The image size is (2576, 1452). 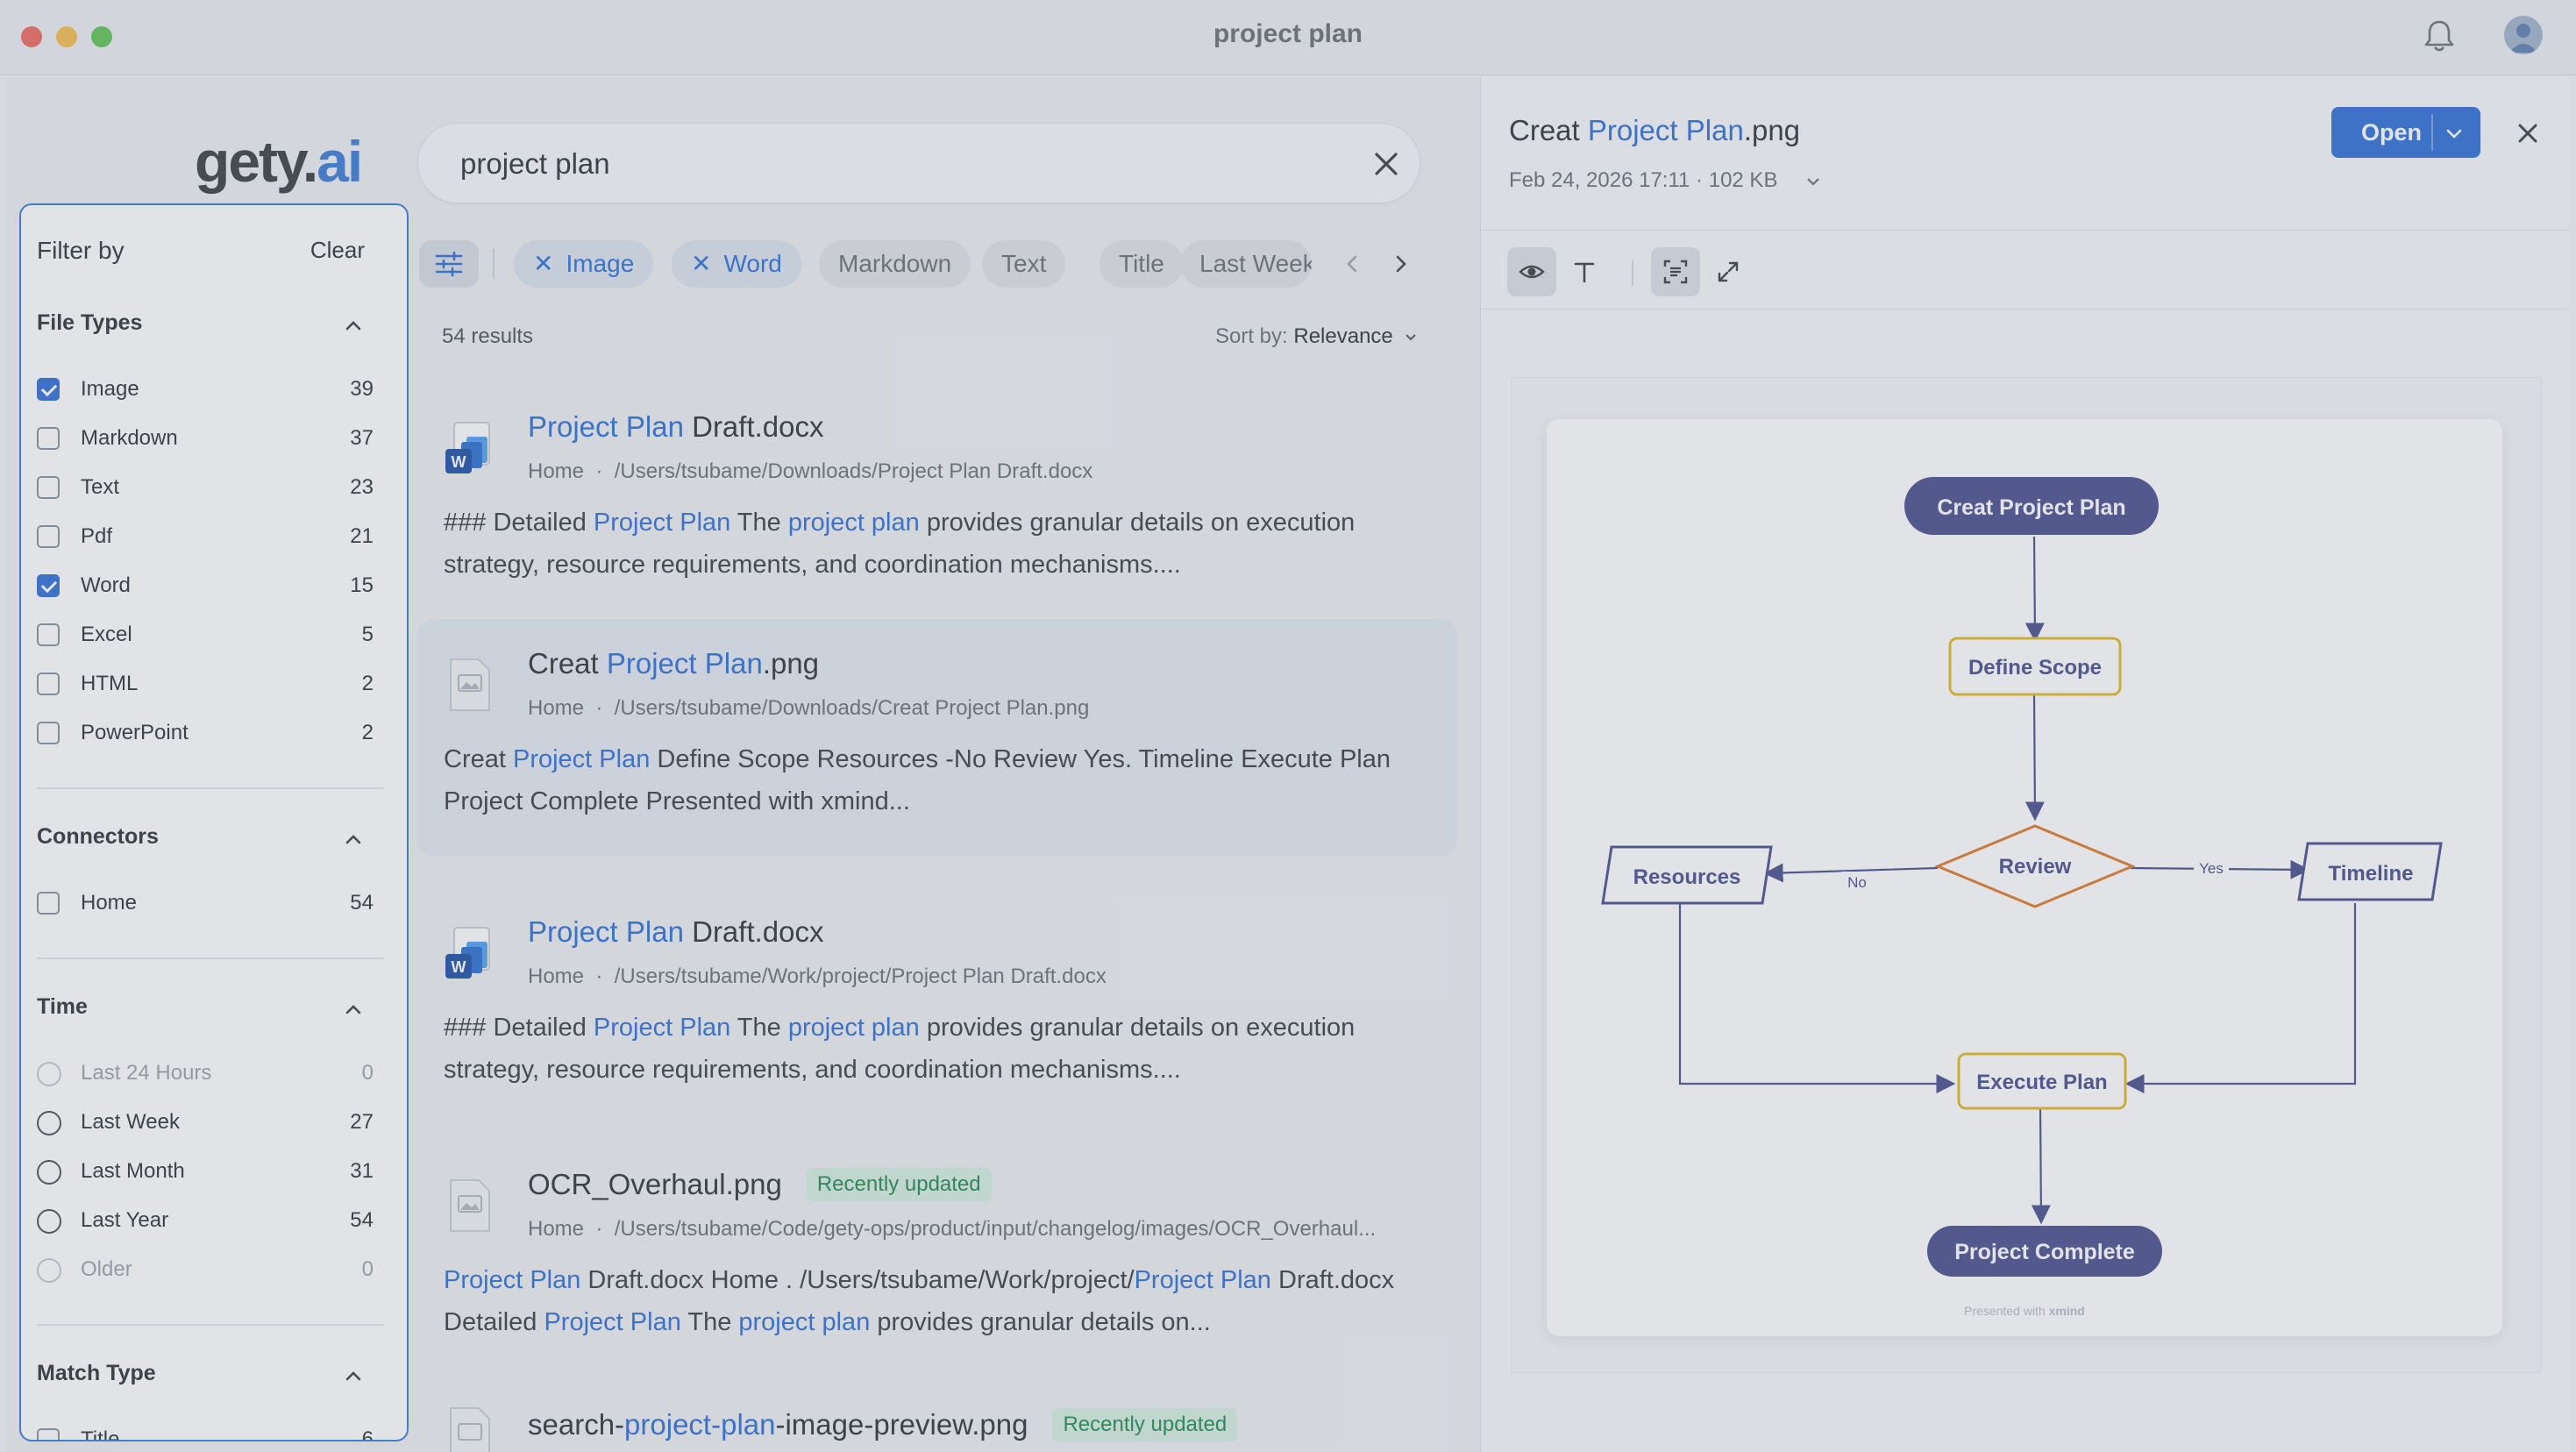 I want to click on result-title: Creat Project Plan.png, so click(x=673, y=663).